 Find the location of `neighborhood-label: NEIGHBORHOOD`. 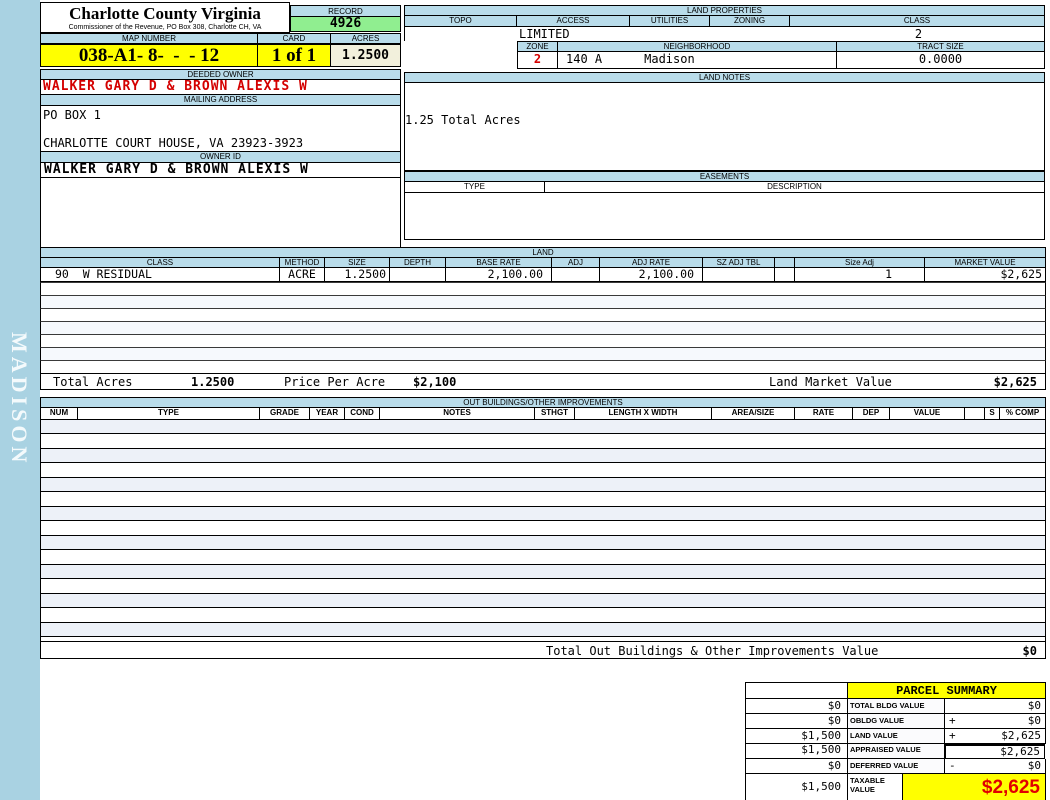

neighborhood-label: NEIGHBORHOOD is located at coordinates (697, 46).